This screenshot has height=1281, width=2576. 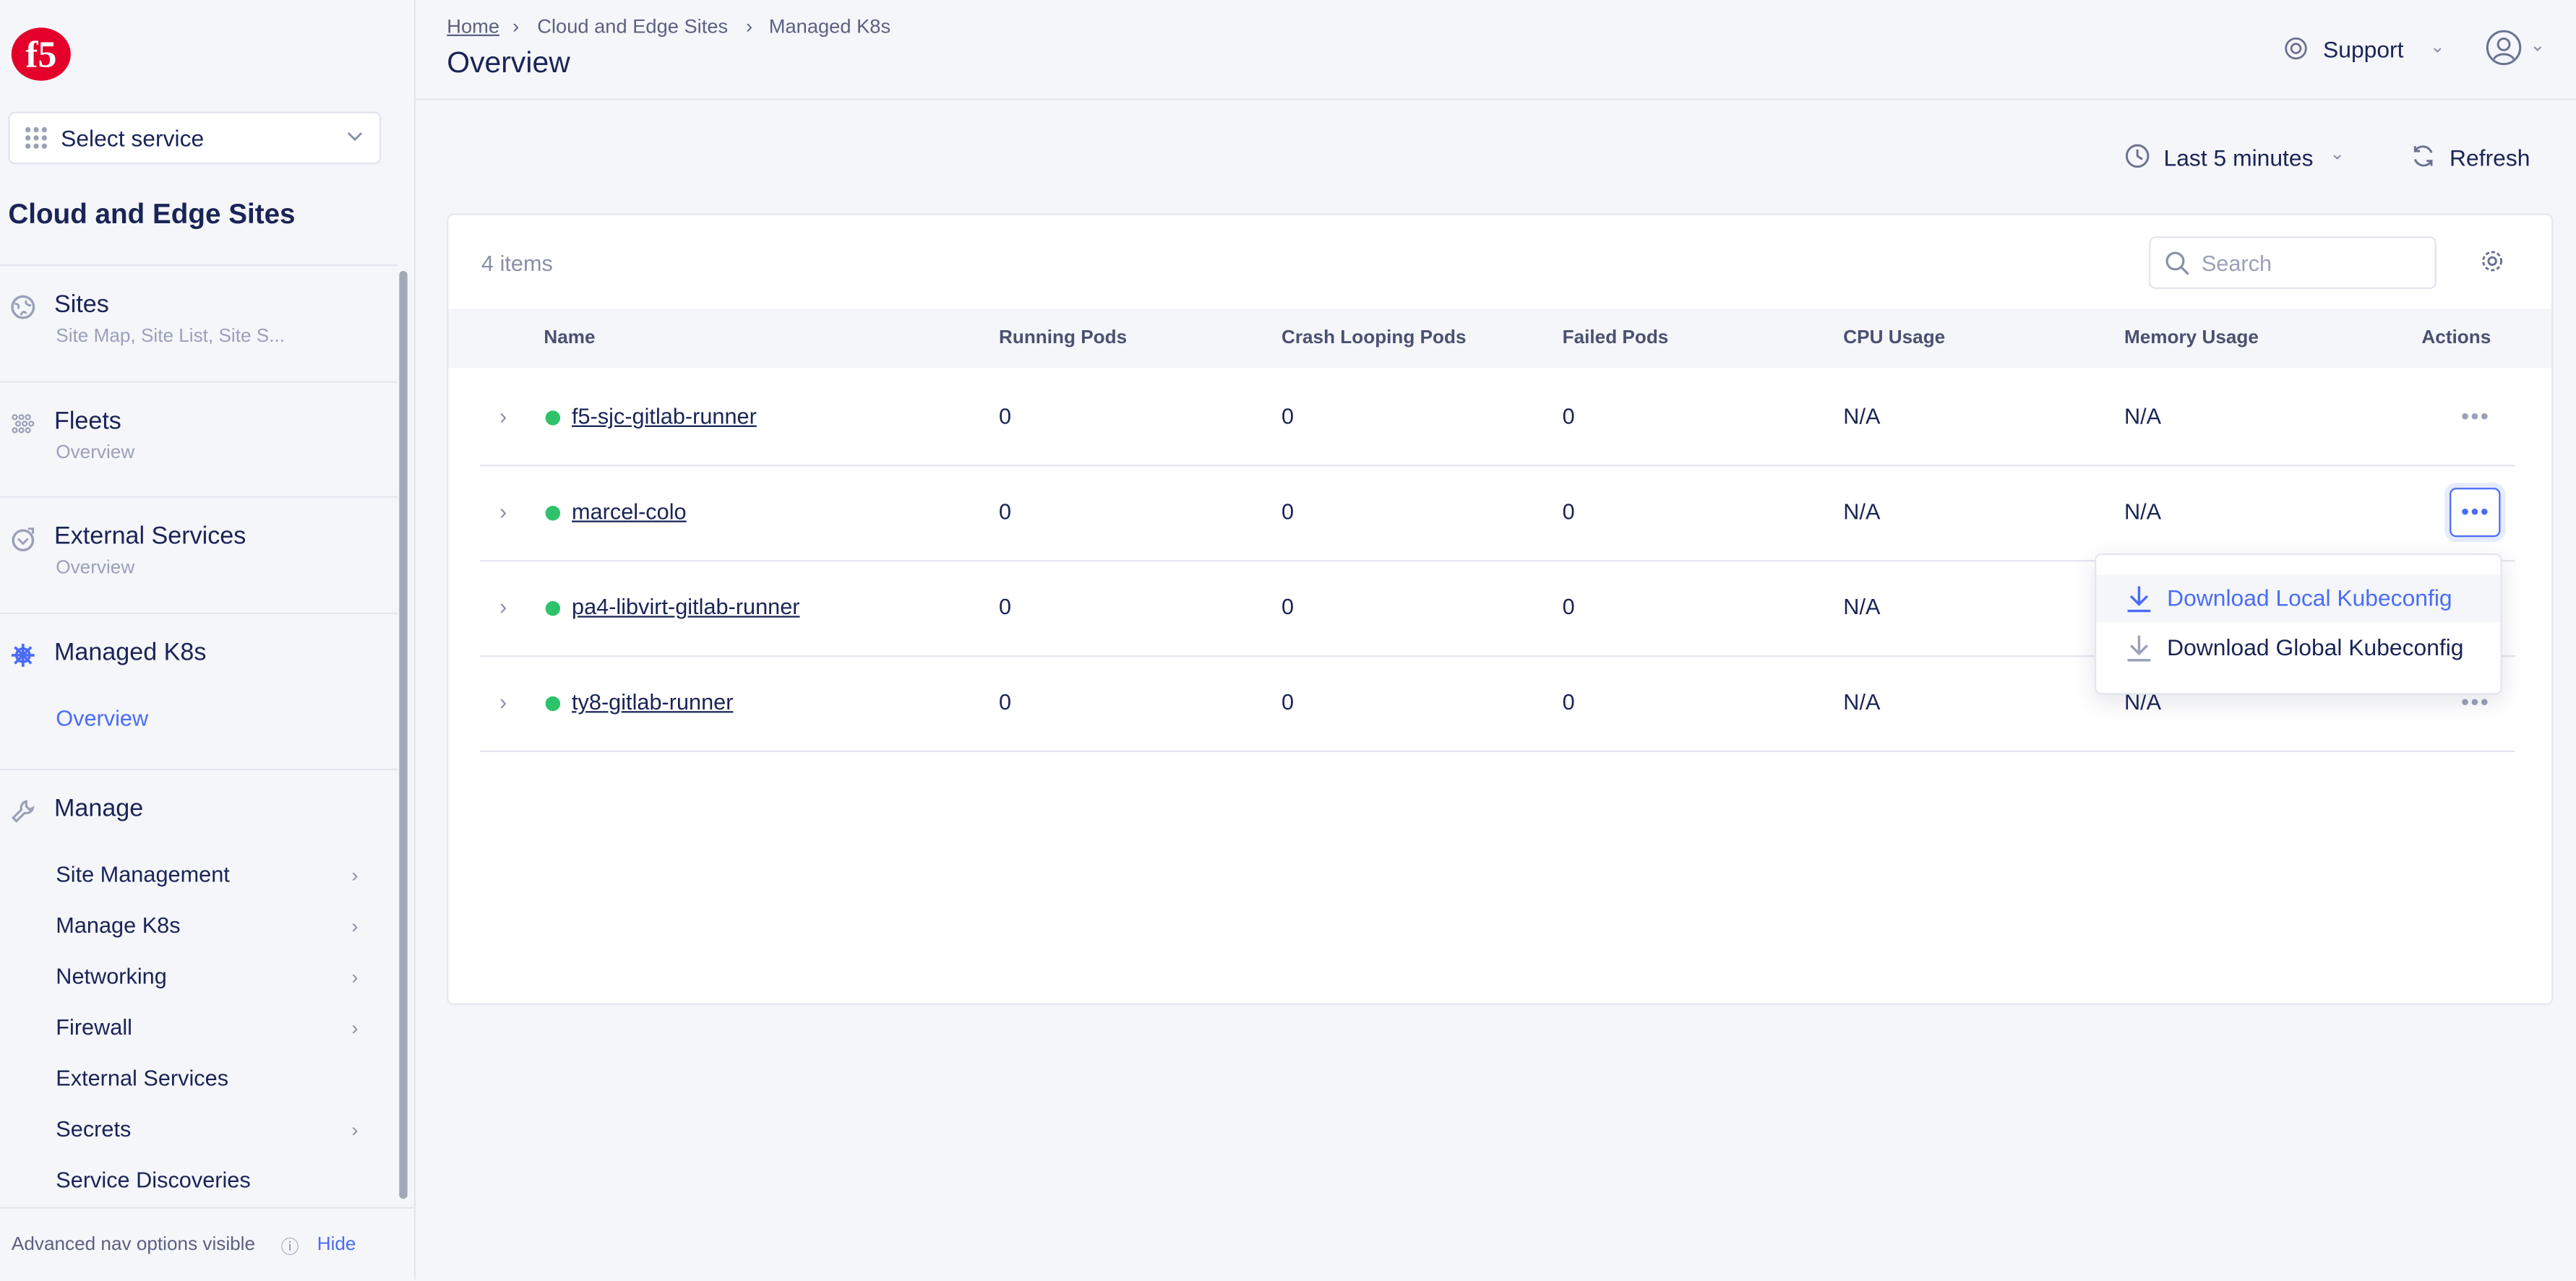 What do you see at coordinates (81, 304) in the screenshot?
I see `nav-label: Sites` at bounding box center [81, 304].